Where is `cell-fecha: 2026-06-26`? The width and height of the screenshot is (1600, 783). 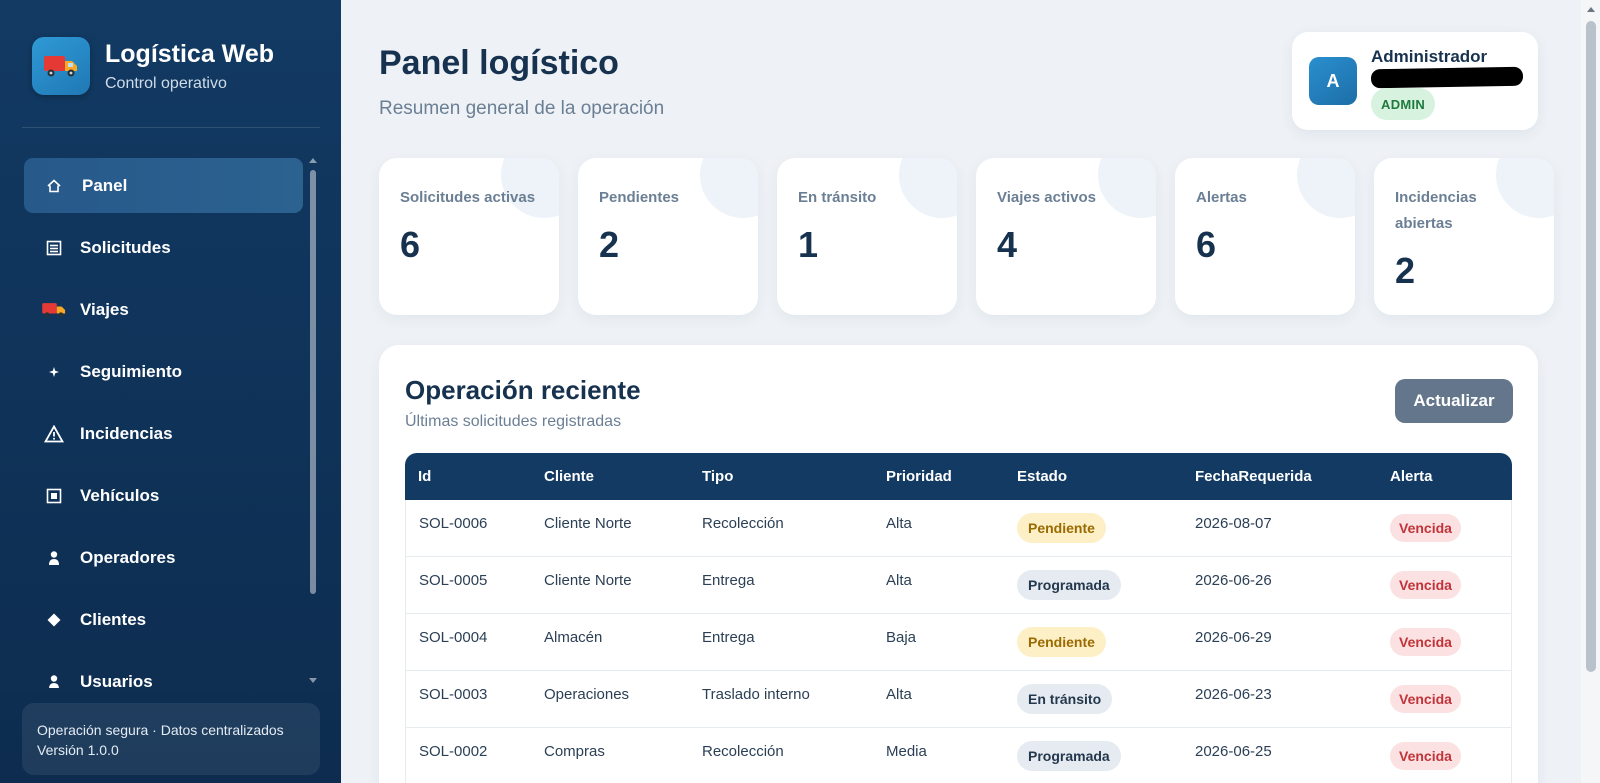
cell-fecha: 2026-06-26 is located at coordinates (1279, 585).